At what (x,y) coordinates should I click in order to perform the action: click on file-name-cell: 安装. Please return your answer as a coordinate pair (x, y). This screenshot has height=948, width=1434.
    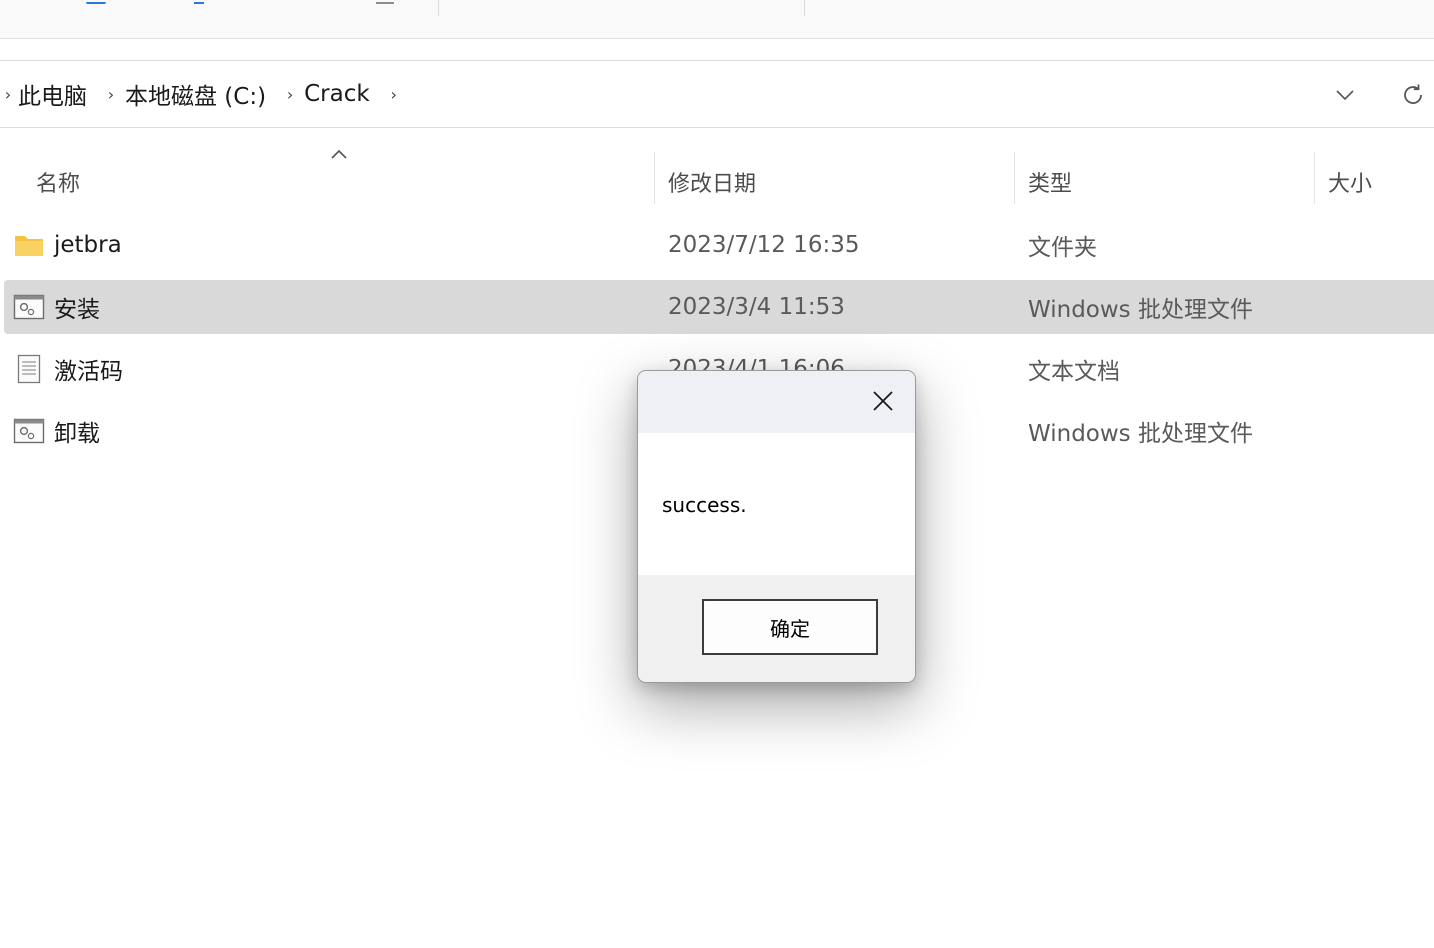
    Looking at the image, I should click on (56, 307).